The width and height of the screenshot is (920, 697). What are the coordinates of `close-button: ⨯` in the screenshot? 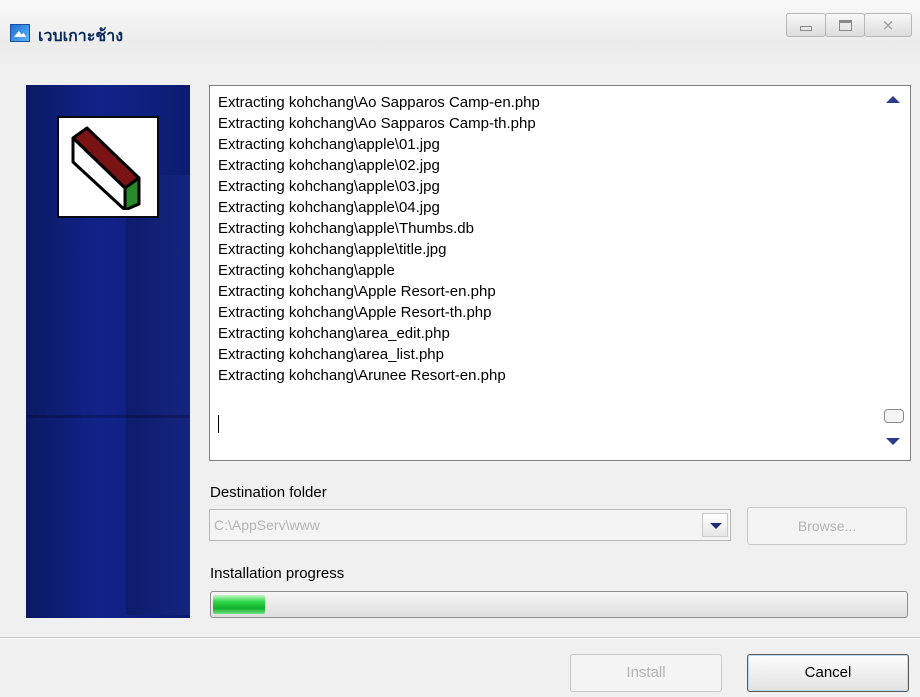 It's located at (888, 25).